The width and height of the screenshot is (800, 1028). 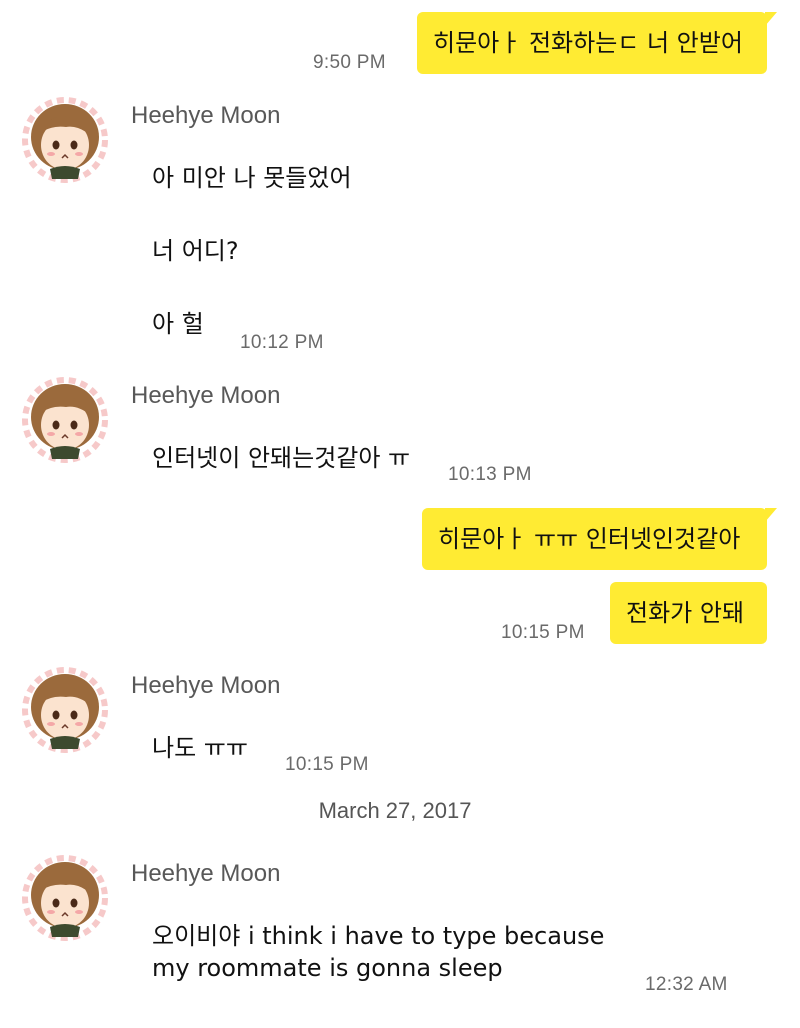 What do you see at coordinates (200, 748) in the screenshot?
I see `incoming-message-text: 나도 ㅠㅠ` at bounding box center [200, 748].